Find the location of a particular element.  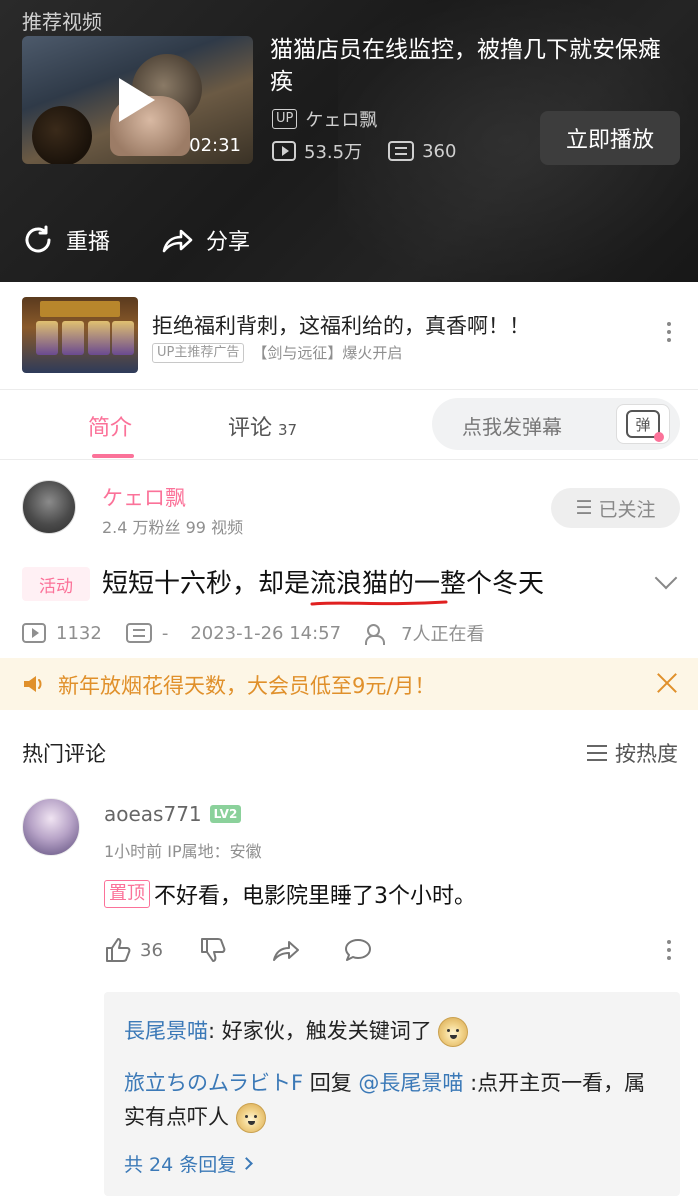

tab-bar: 简介 评论 37 点我发弹幕 弹 is located at coordinates (349, 425).